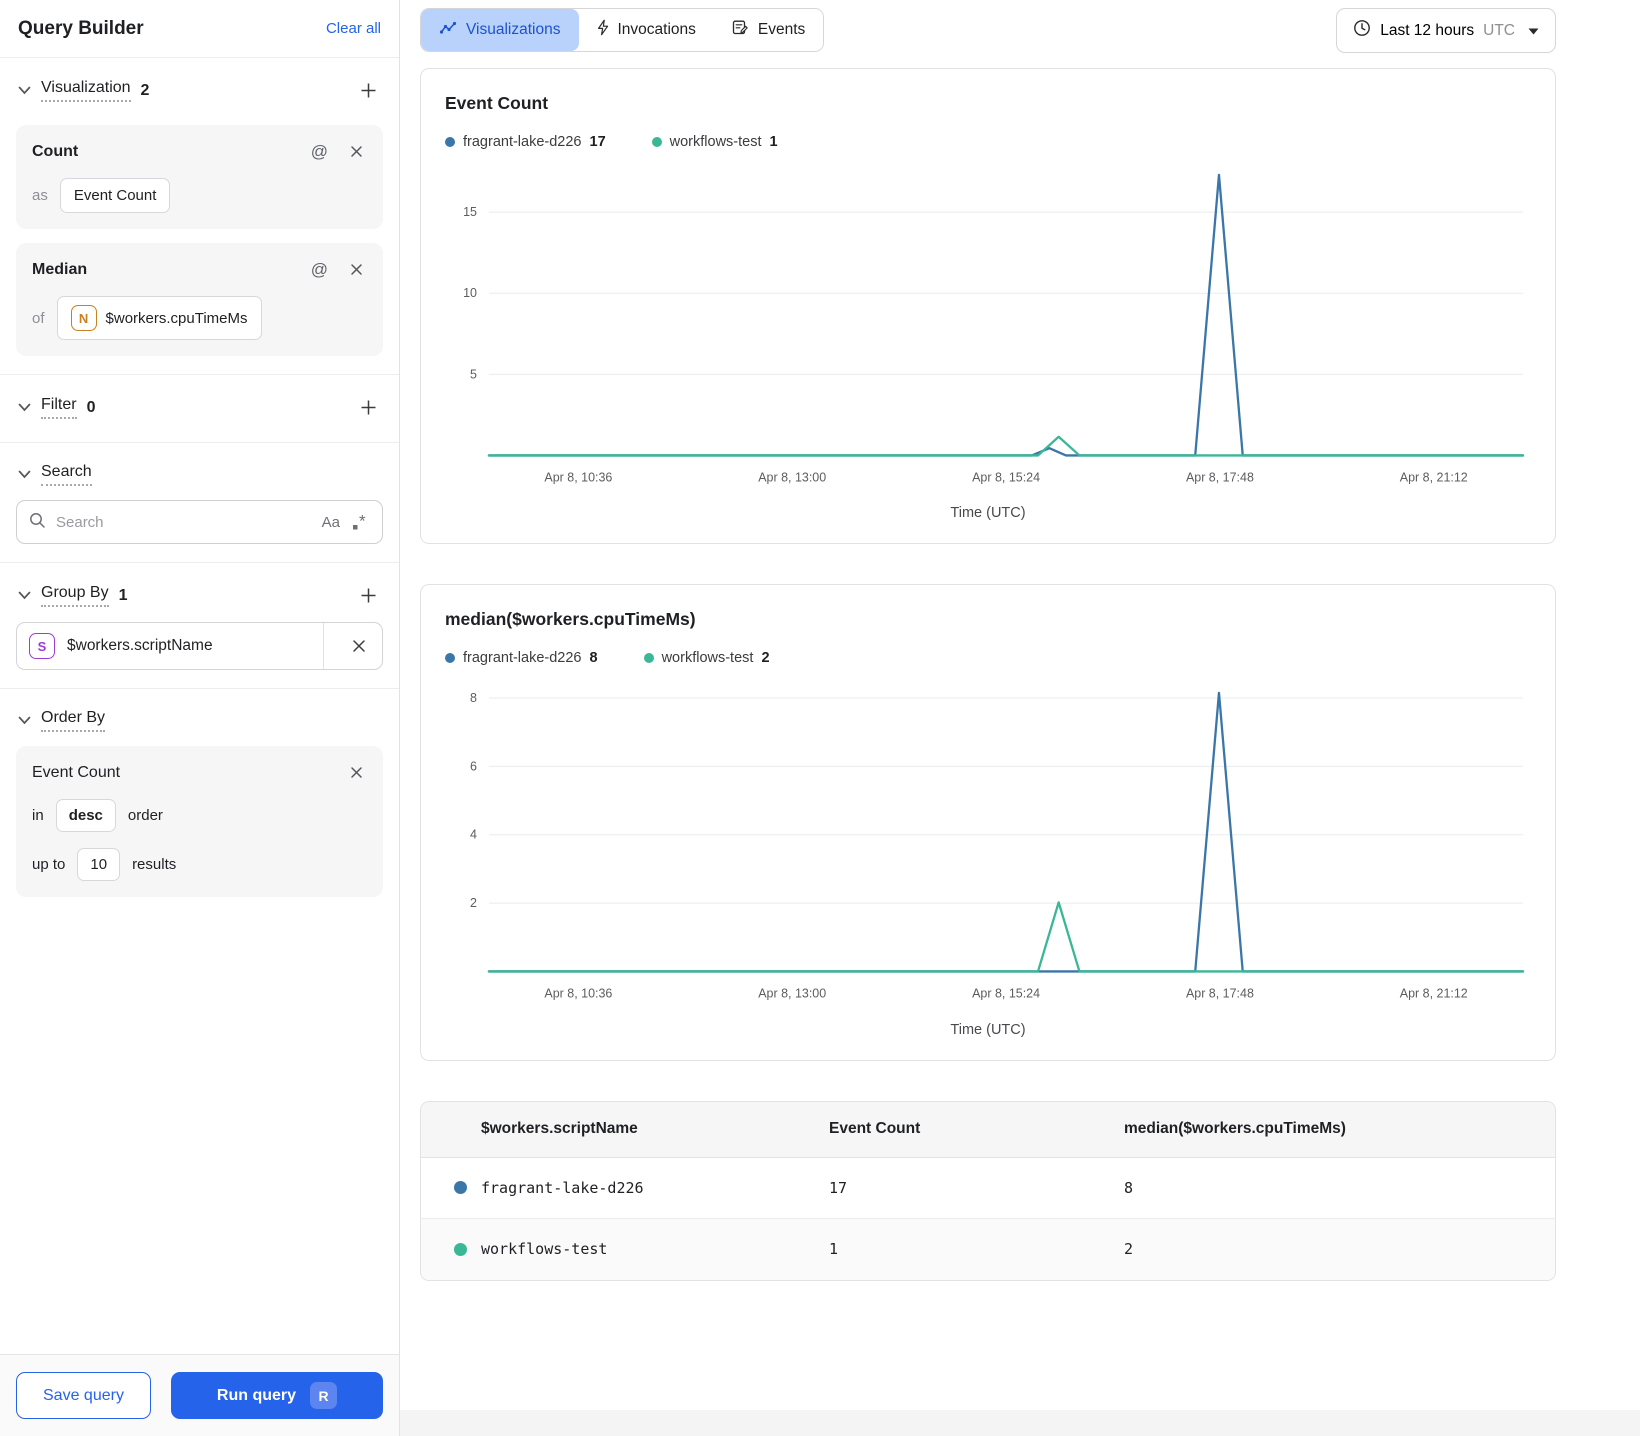 Image resolution: width=1640 pixels, height=1436 pixels. Describe the element at coordinates (59, 407) in the screenshot. I see `filter-section-label: Filter` at that location.